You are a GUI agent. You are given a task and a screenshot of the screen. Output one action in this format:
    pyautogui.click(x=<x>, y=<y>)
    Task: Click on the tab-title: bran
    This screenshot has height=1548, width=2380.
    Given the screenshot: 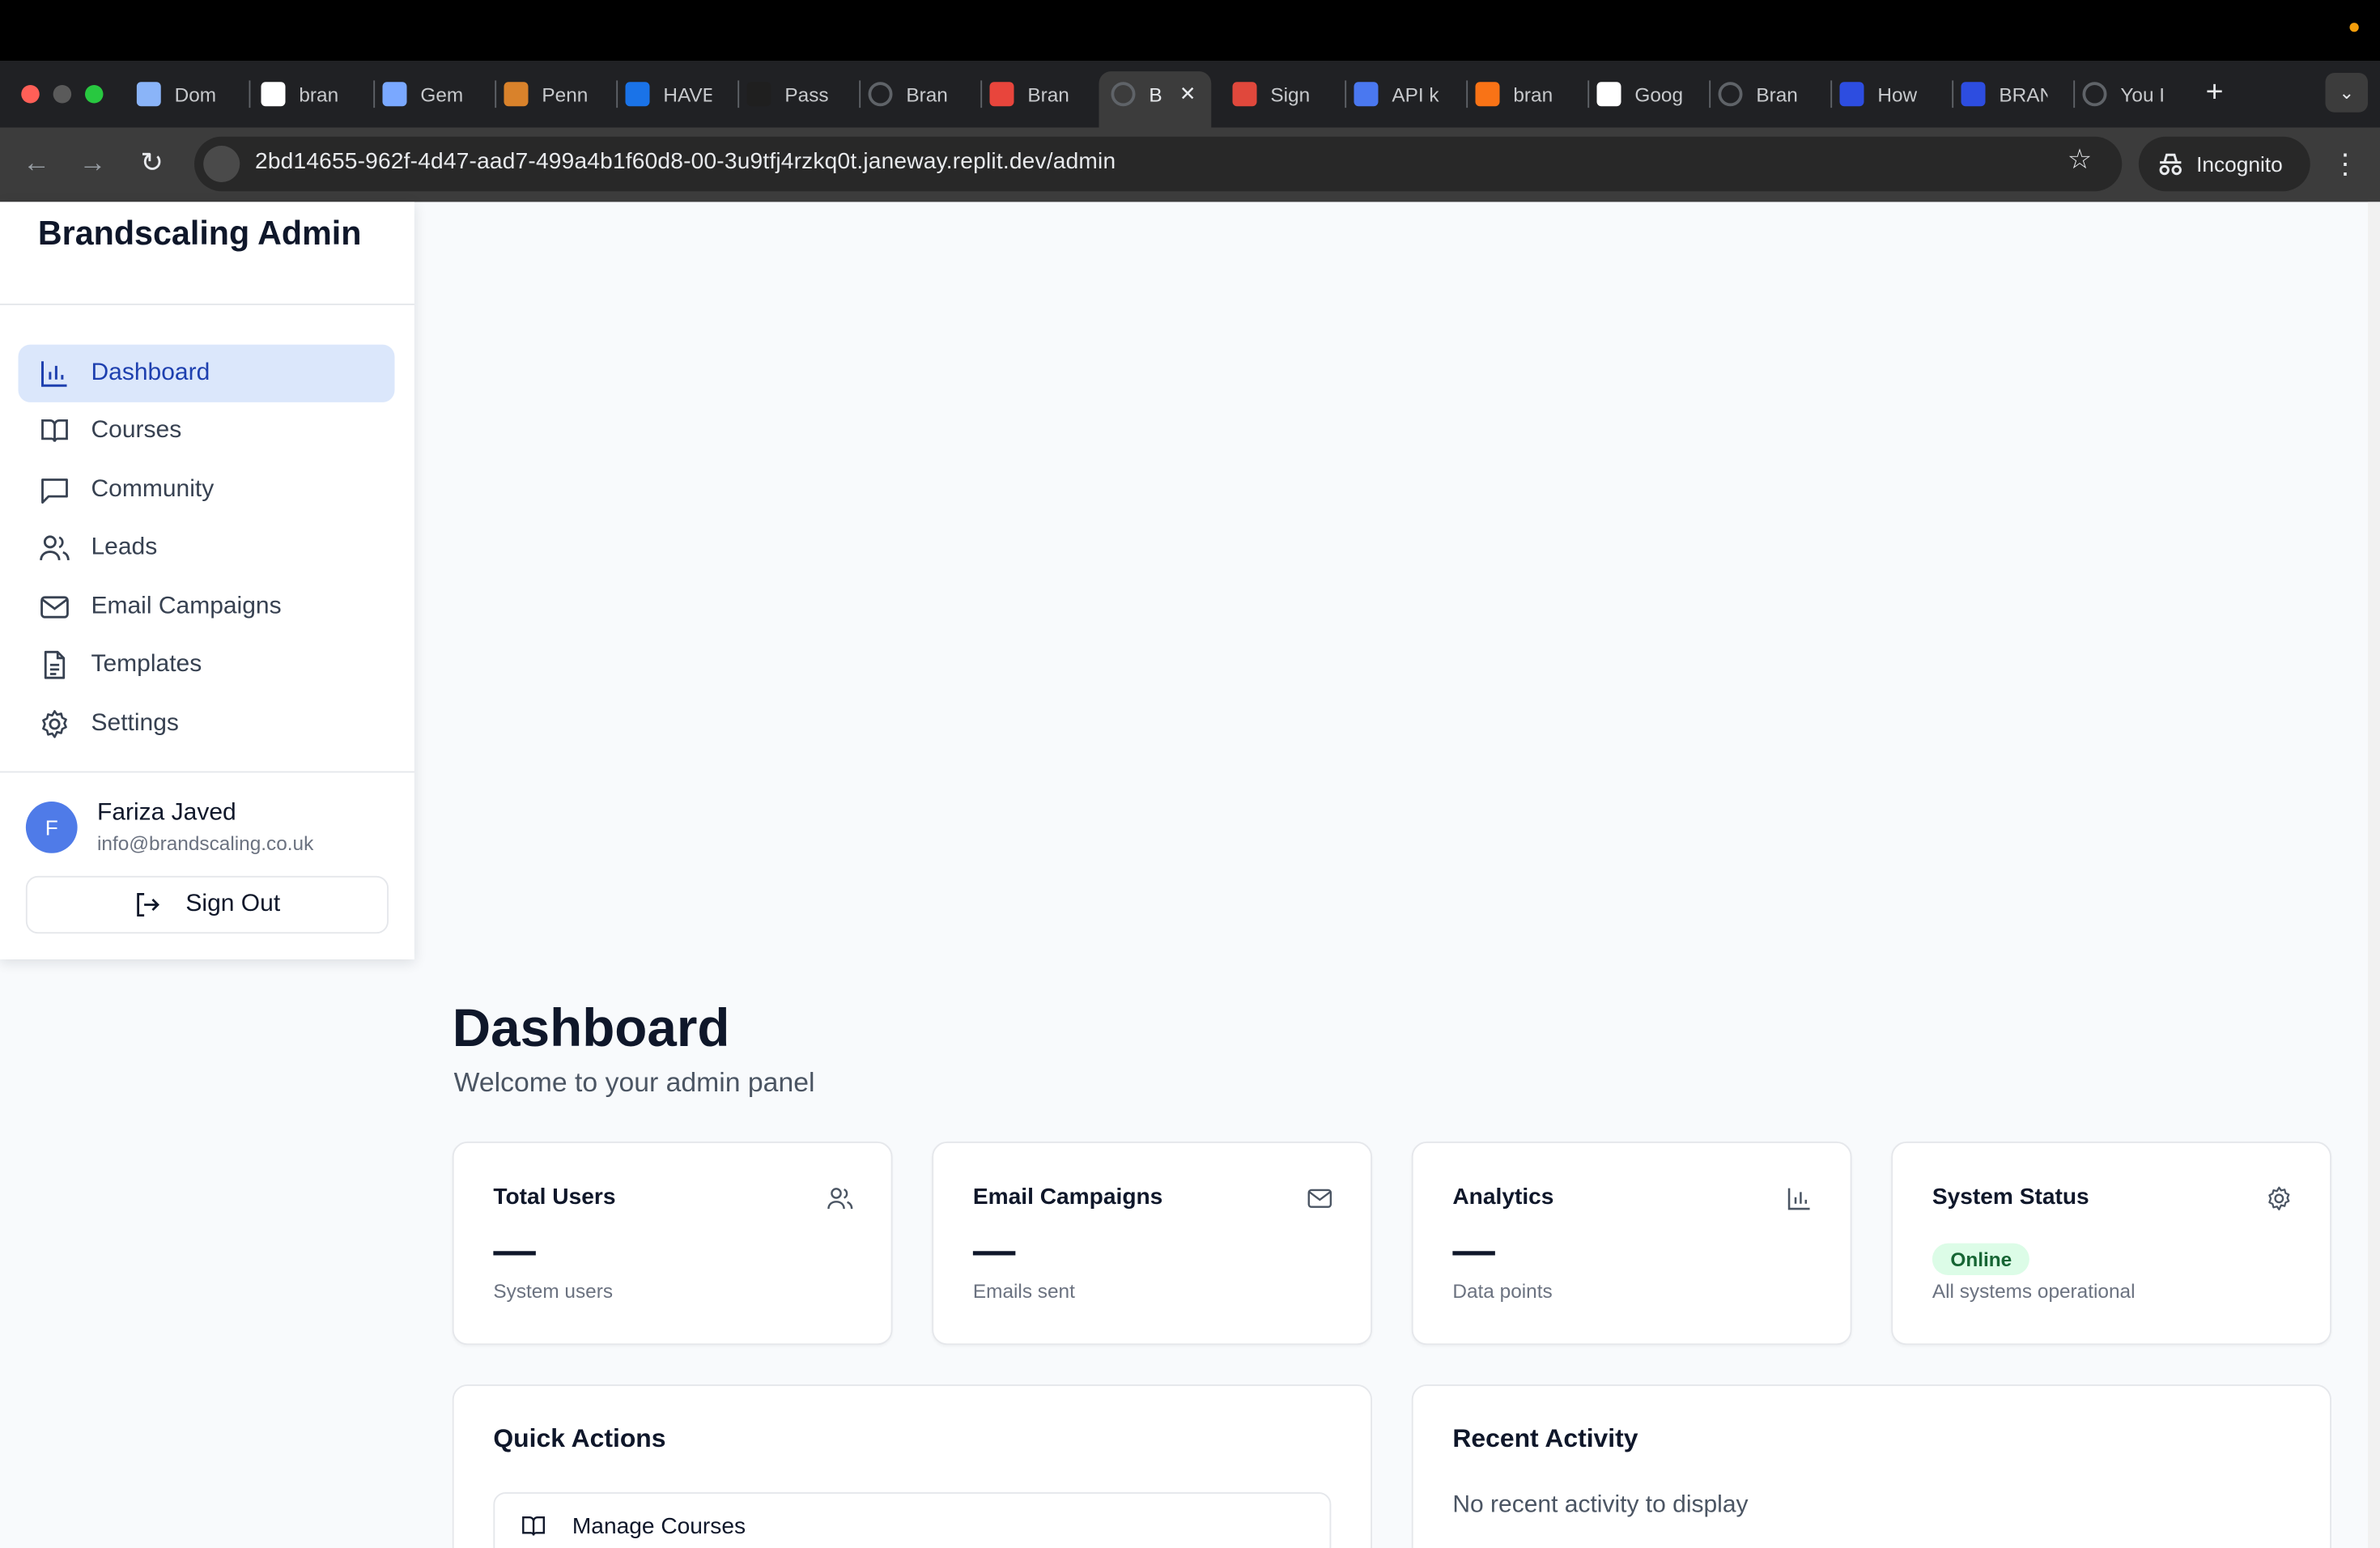 What is the action you would take?
    pyautogui.click(x=1533, y=95)
    